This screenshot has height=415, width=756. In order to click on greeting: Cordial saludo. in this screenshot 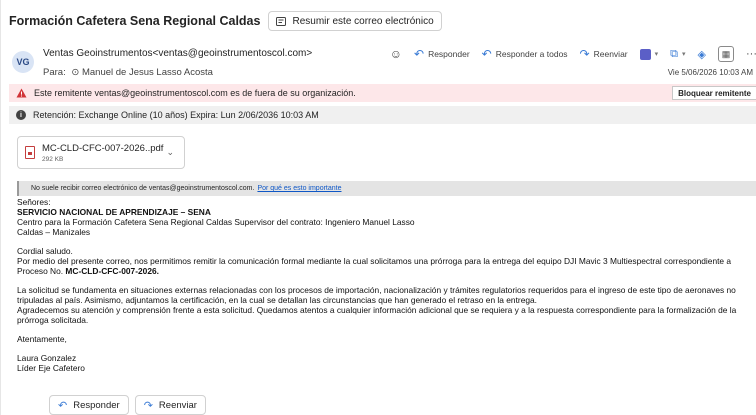, I will do `click(45, 251)`.